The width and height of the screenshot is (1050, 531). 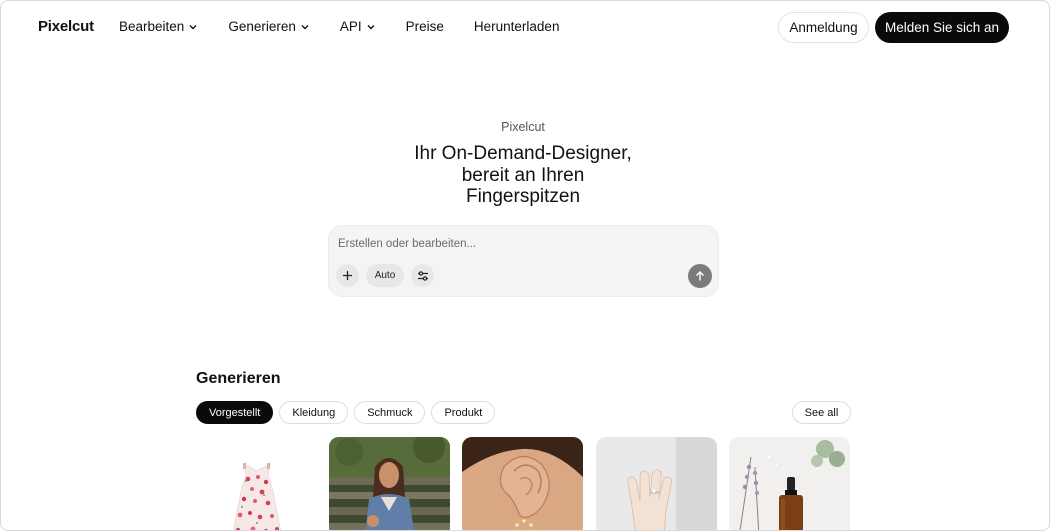 I want to click on gallery-card-product, so click(x=789, y=483).